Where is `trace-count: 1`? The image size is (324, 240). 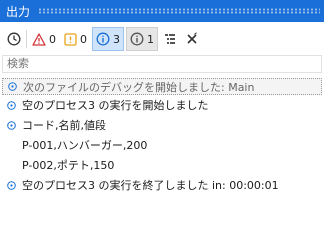 trace-count: 1 is located at coordinates (150, 39).